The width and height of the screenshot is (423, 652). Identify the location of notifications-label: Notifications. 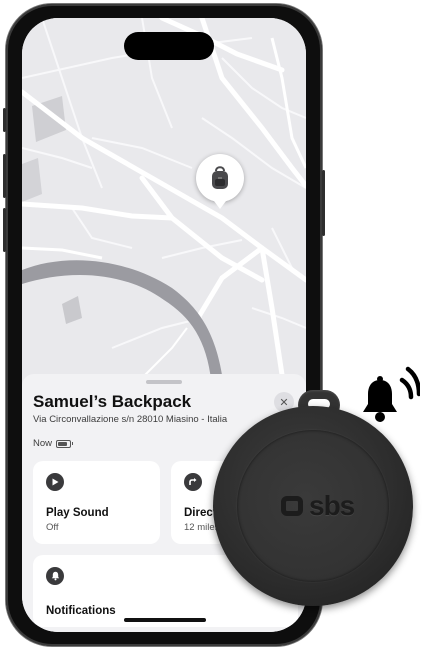
(81, 611).